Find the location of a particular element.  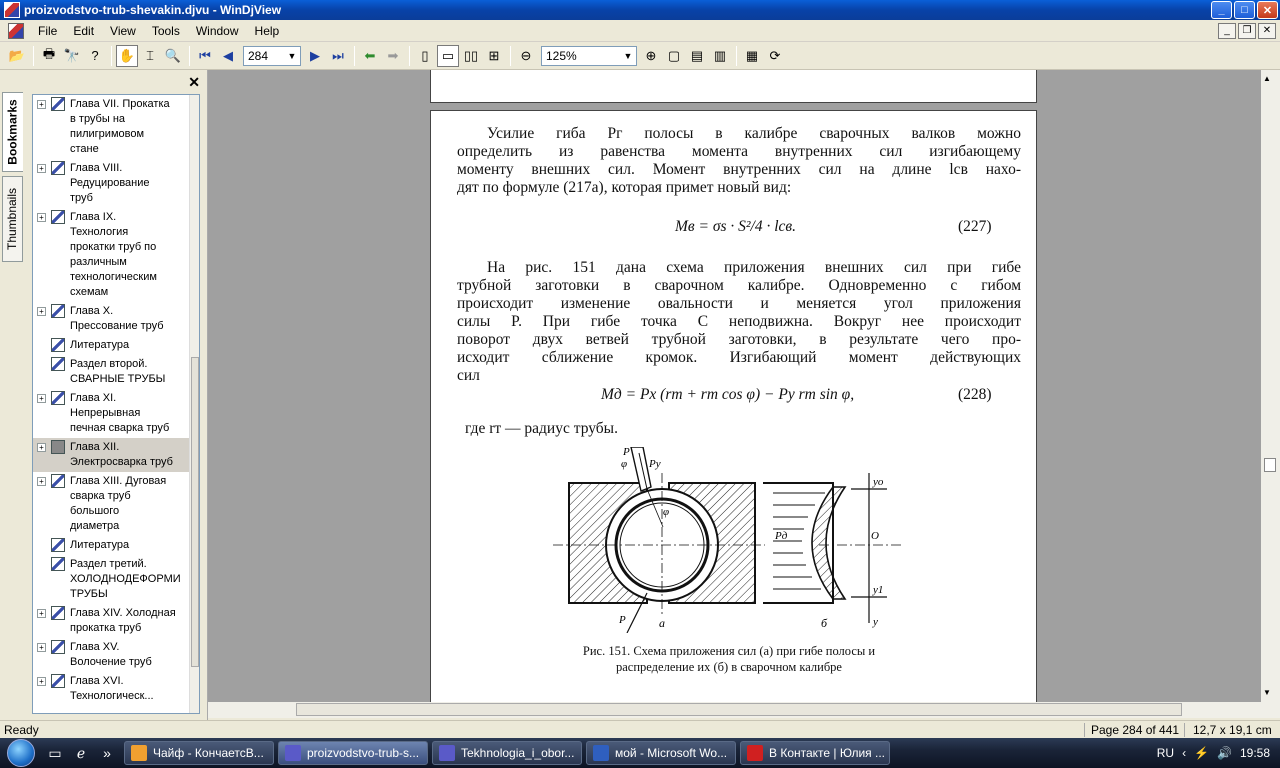

print-icon: 🖶 is located at coordinates (49, 56).